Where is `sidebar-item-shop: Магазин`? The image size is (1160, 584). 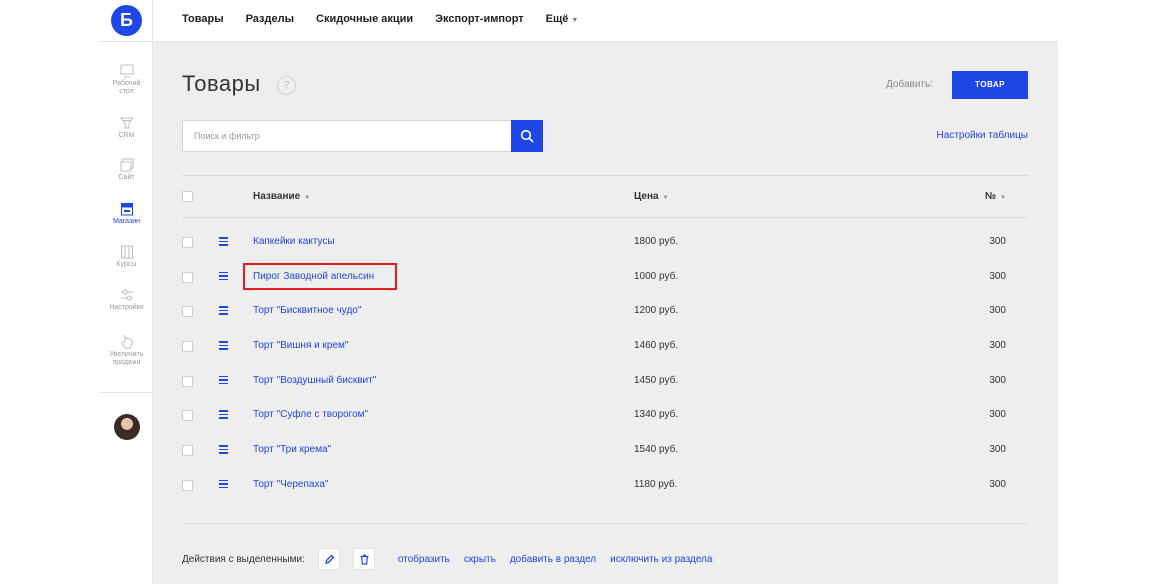 sidebar-item-shop: Магазин is located at coordinates (126, 214).